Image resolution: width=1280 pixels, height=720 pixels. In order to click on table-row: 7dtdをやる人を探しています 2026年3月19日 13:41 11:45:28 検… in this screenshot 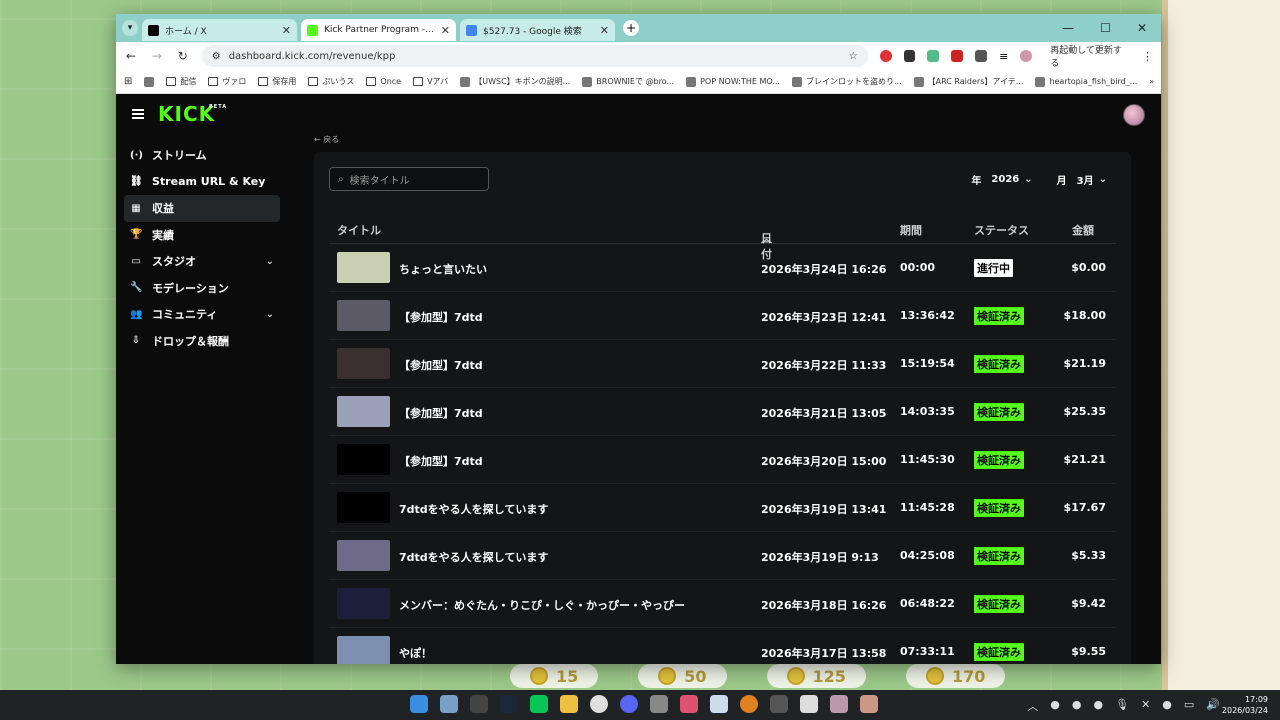, I will do `click(722, 508)`.